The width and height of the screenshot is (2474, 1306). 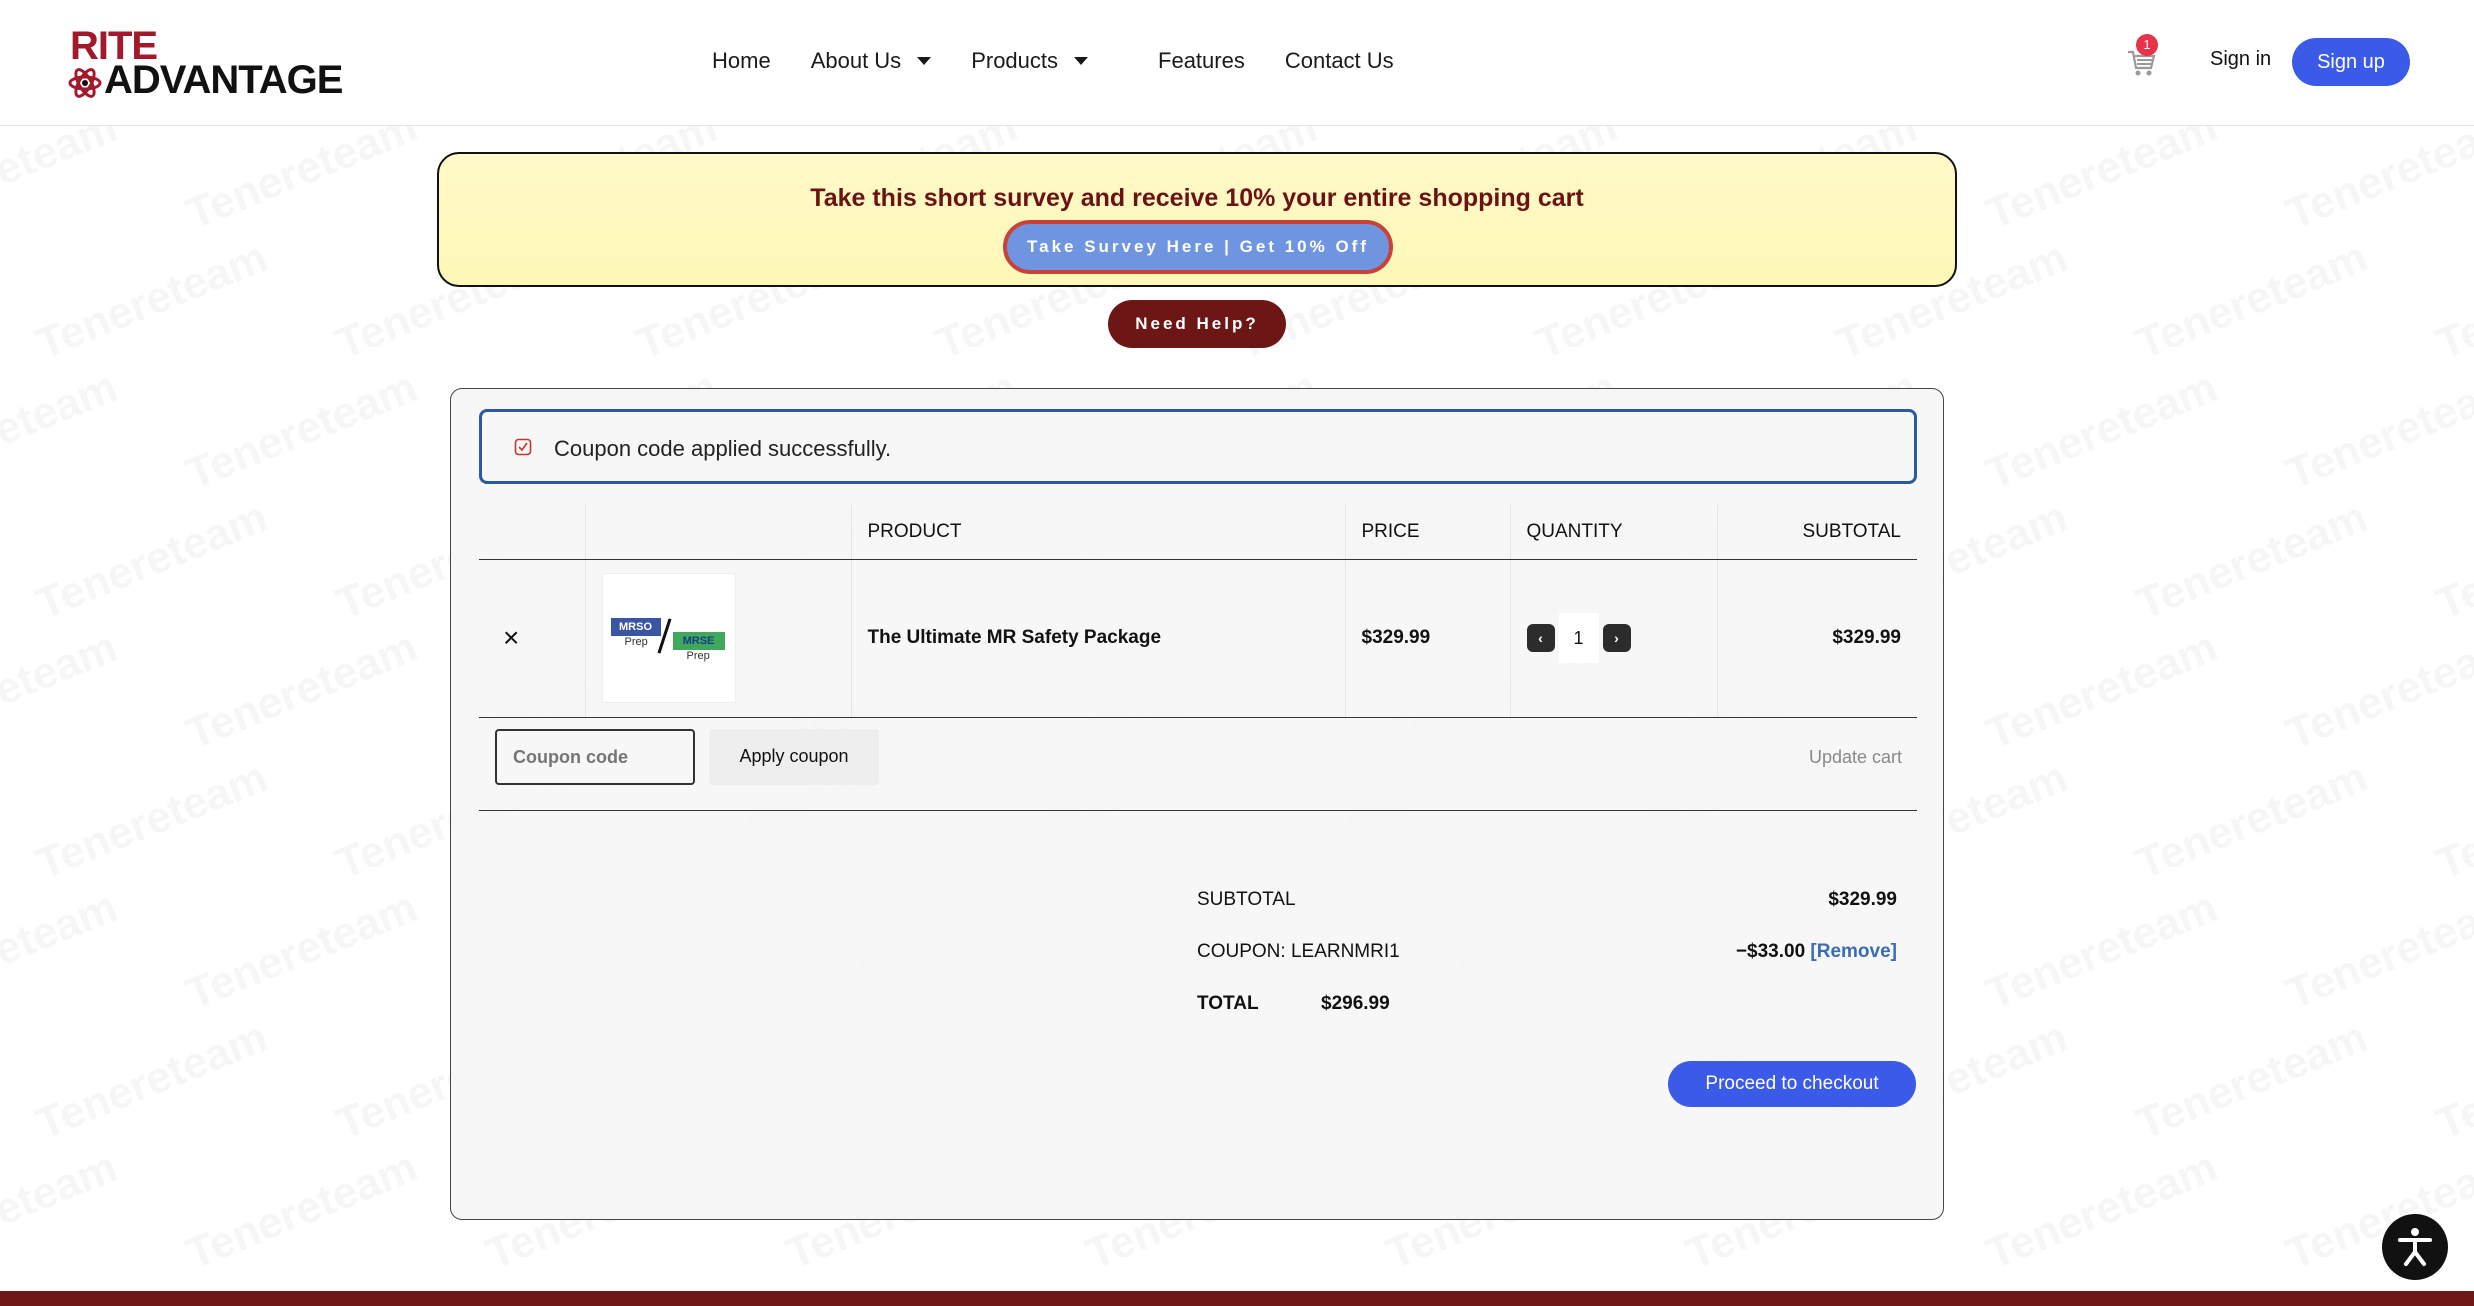 What do you see at coordinates (636, 642) in the screenshot?
I see `thumb-logo-a-sub: Prep` at bounding box center [636, 642].